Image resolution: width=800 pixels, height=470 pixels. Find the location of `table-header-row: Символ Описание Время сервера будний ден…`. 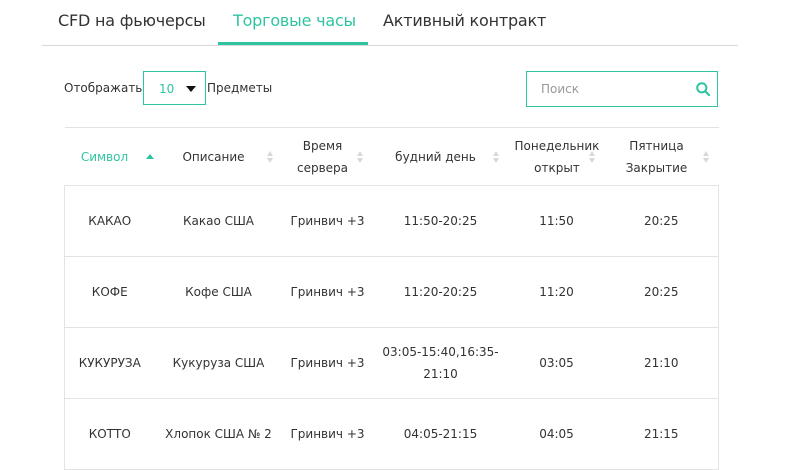

table-header-row: Символ Описание Время сервера будний ден… is located at coordinates (391, 156).